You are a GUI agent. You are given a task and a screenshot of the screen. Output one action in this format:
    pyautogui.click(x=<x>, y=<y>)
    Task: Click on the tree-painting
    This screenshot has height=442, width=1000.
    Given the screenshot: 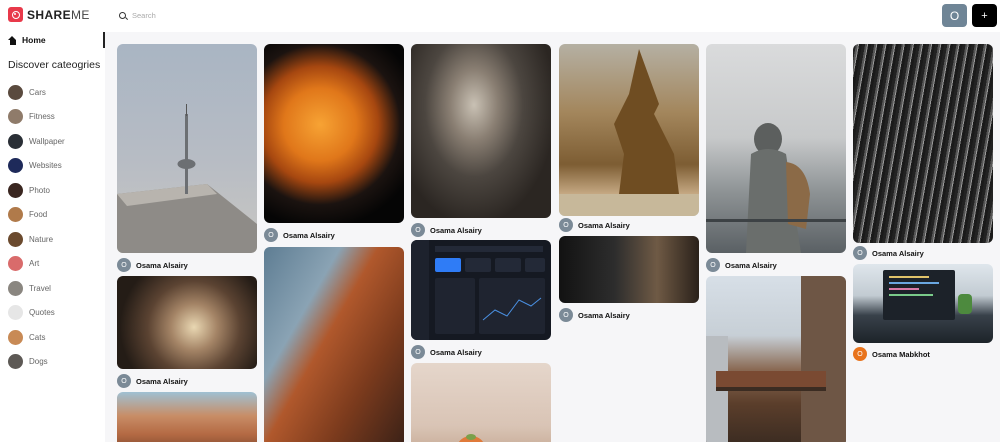 What is the action you would take?
    pyautogui.click(x=629, y=132)
    